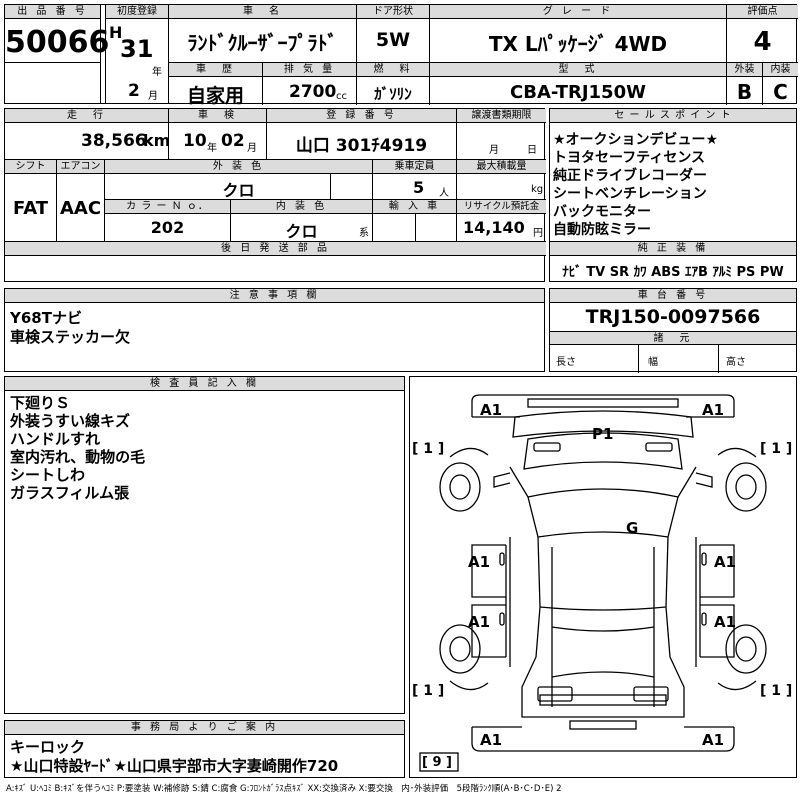 The height and width of the screenshot is (800, 800). I want to click on displacement-label: 排 気 量, so click(309, 70).